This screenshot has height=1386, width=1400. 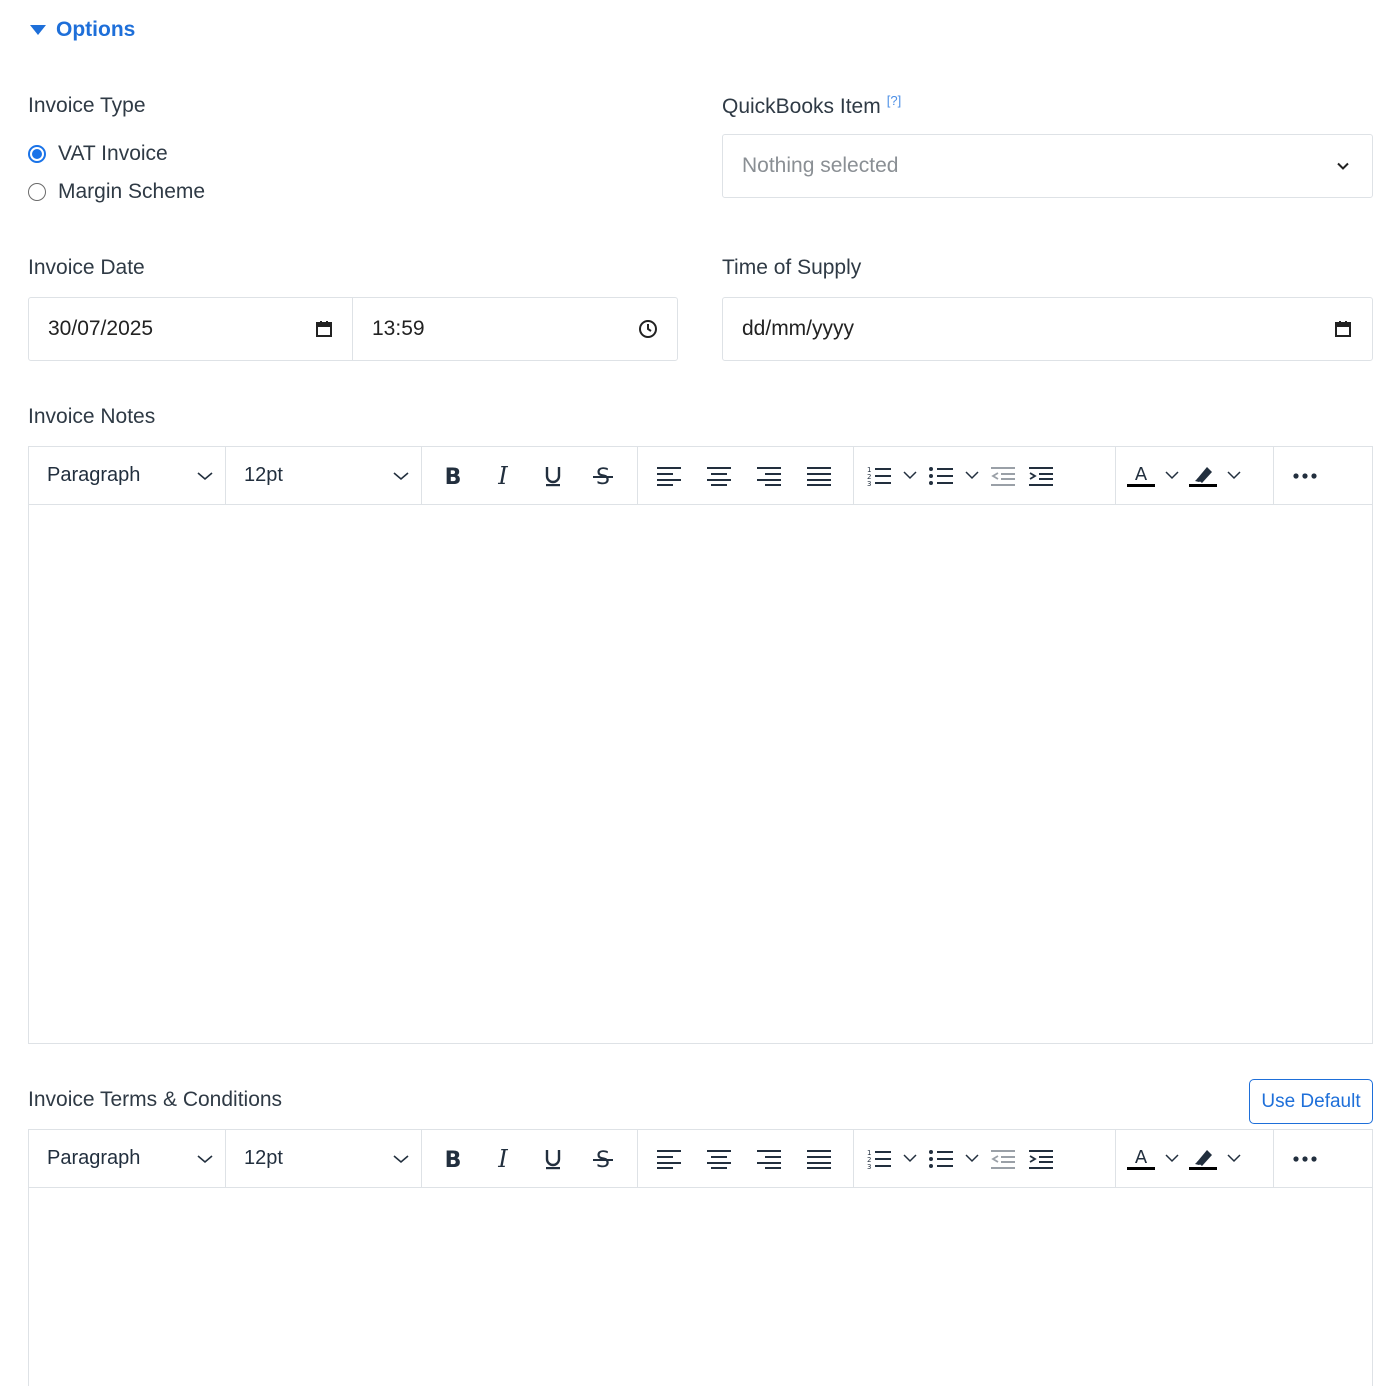 What do you see at coordinates (96, 29) in the screenshot?
I see `options-label: Options` at bounding box center [96, 29].